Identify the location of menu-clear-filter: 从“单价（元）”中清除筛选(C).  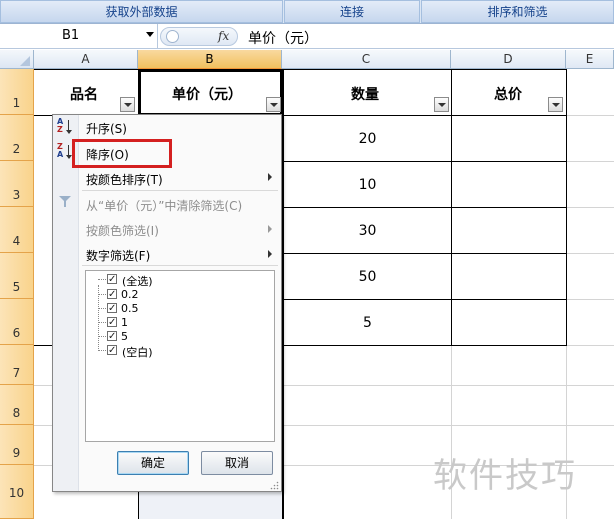
(164, 205).